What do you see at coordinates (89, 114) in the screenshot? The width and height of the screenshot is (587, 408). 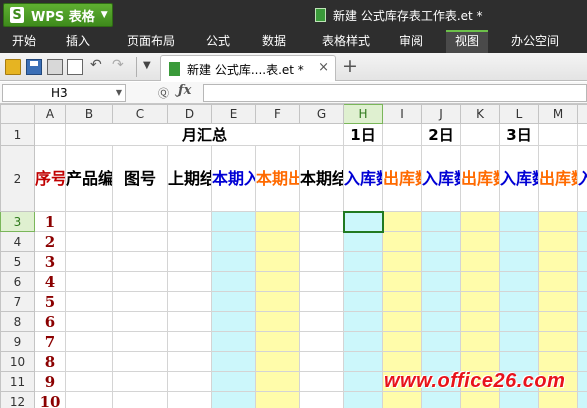 I see `column-header-b: B` at bounding box center [89, 114].